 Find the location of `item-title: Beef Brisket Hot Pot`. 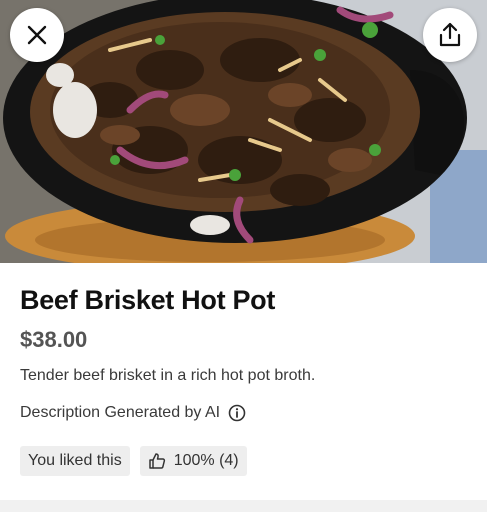

item-title: Beef Brisket Hot Pot is located at coordinates (148, 300).